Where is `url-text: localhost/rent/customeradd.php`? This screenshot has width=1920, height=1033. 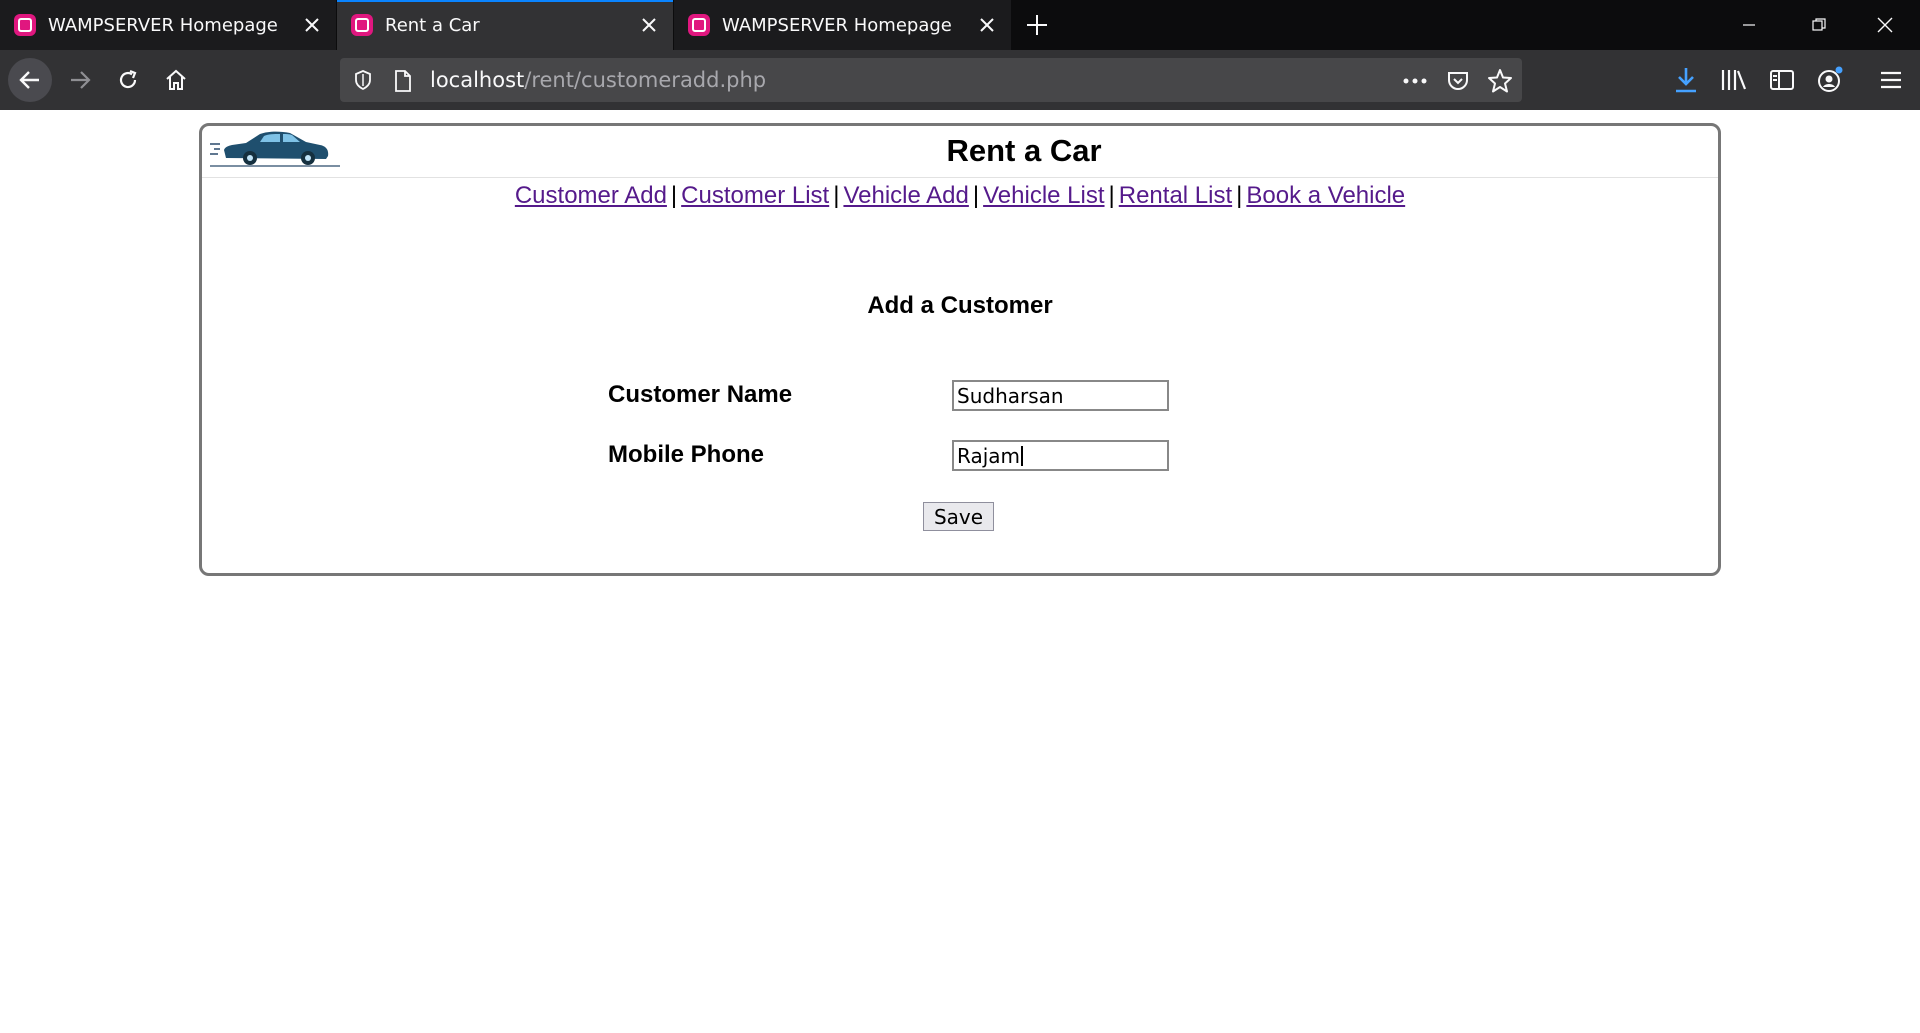
url-text: localhost/rent/customeradd.php is located at coordinates (598, 80).